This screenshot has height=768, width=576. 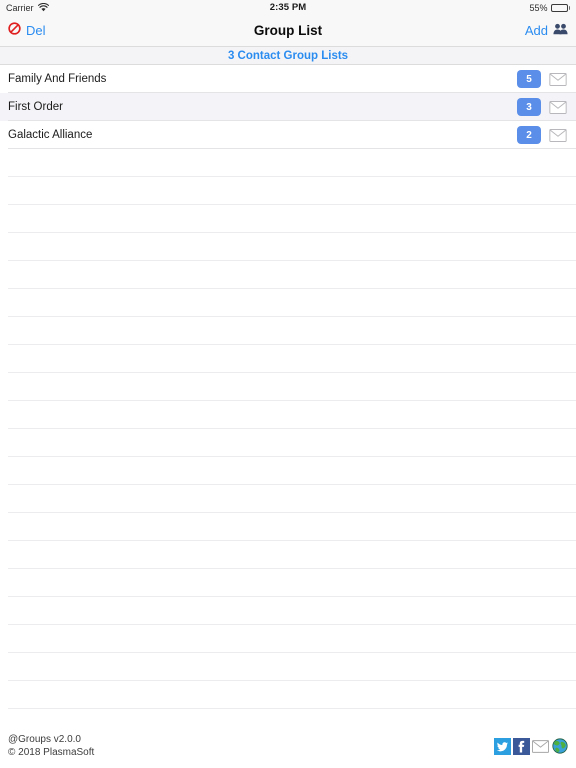 I want to click on footer-social-icons, so click(x=531, y=746).